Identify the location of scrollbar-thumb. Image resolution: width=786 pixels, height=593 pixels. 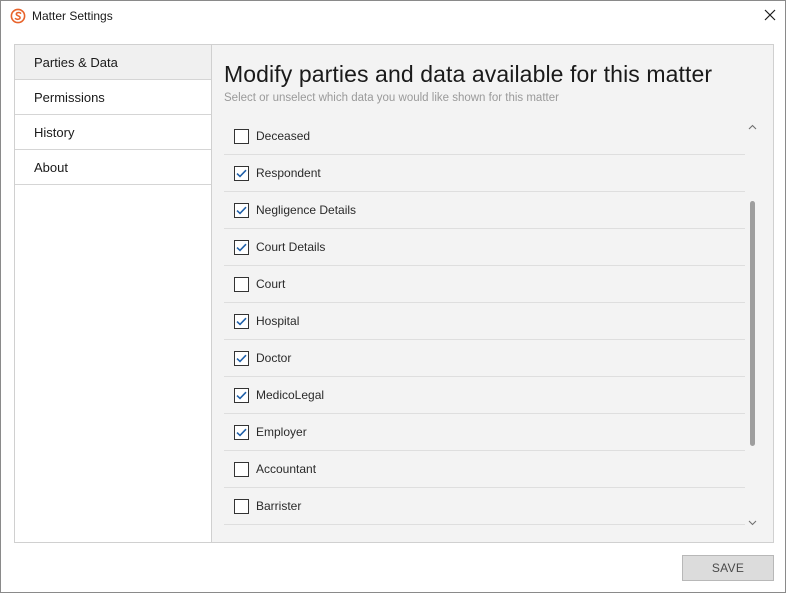
(752, 323).